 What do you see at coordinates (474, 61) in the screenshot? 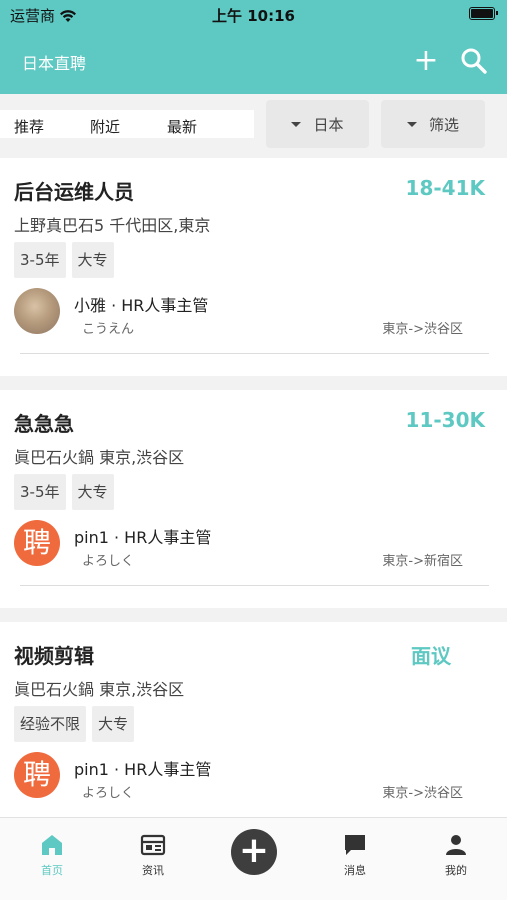
I see `search-icon` at bounding box center [474, 61].